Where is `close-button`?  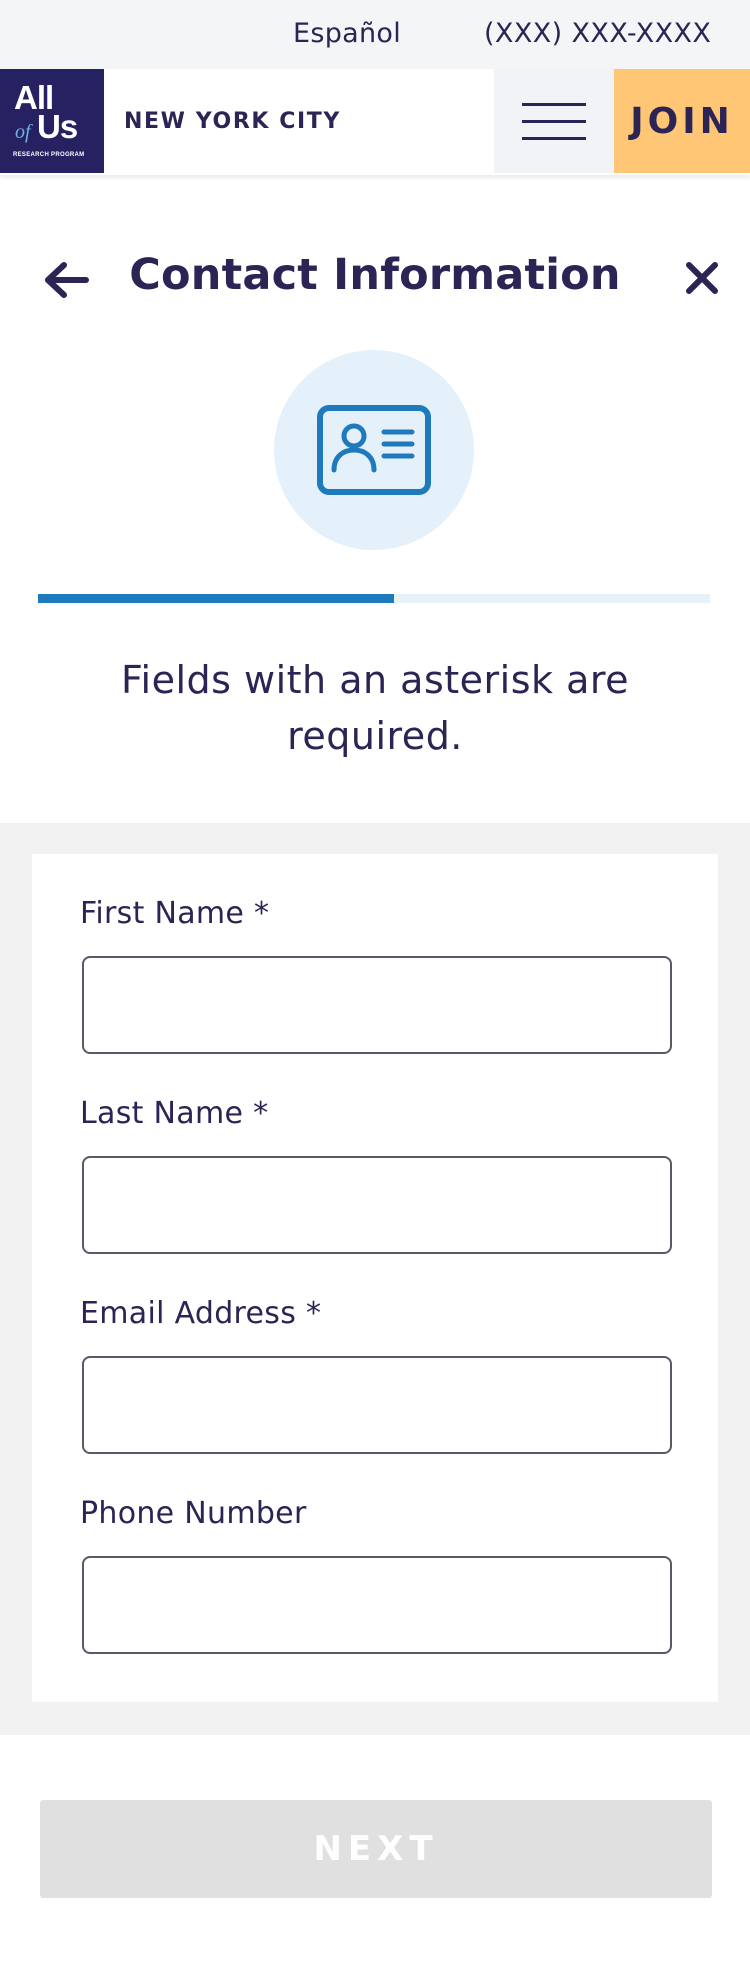 close-button is located at coordinates (702, 278).